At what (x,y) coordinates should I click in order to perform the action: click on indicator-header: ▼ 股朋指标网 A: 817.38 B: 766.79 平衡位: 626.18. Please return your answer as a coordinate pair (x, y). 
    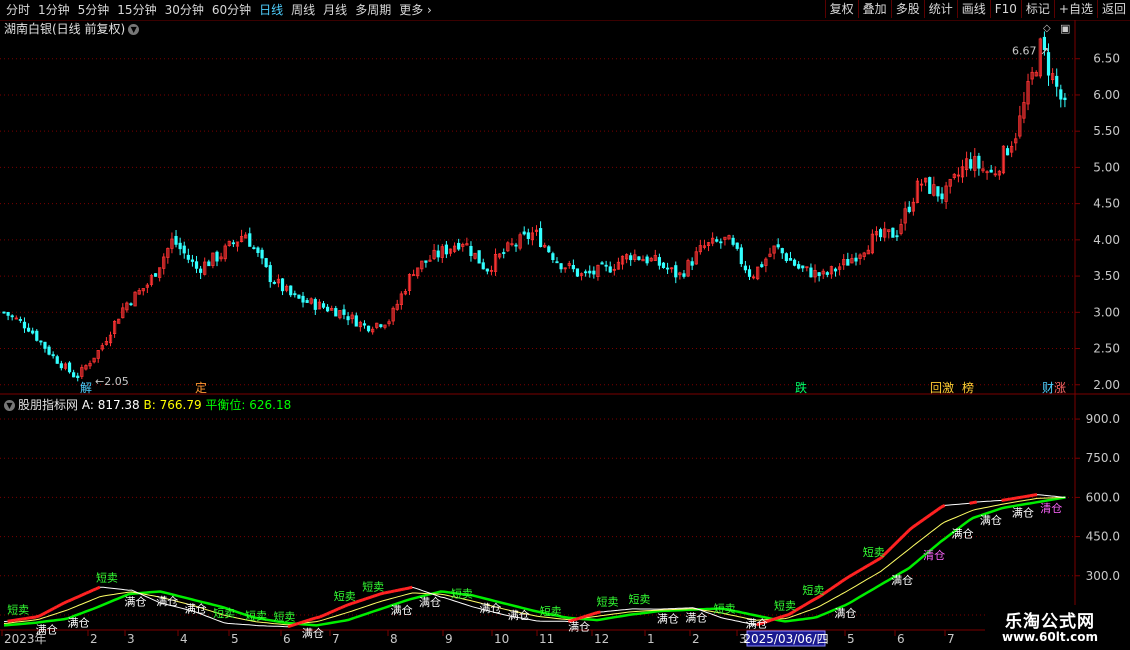
    Looking at the image, I should click on (147, 405).